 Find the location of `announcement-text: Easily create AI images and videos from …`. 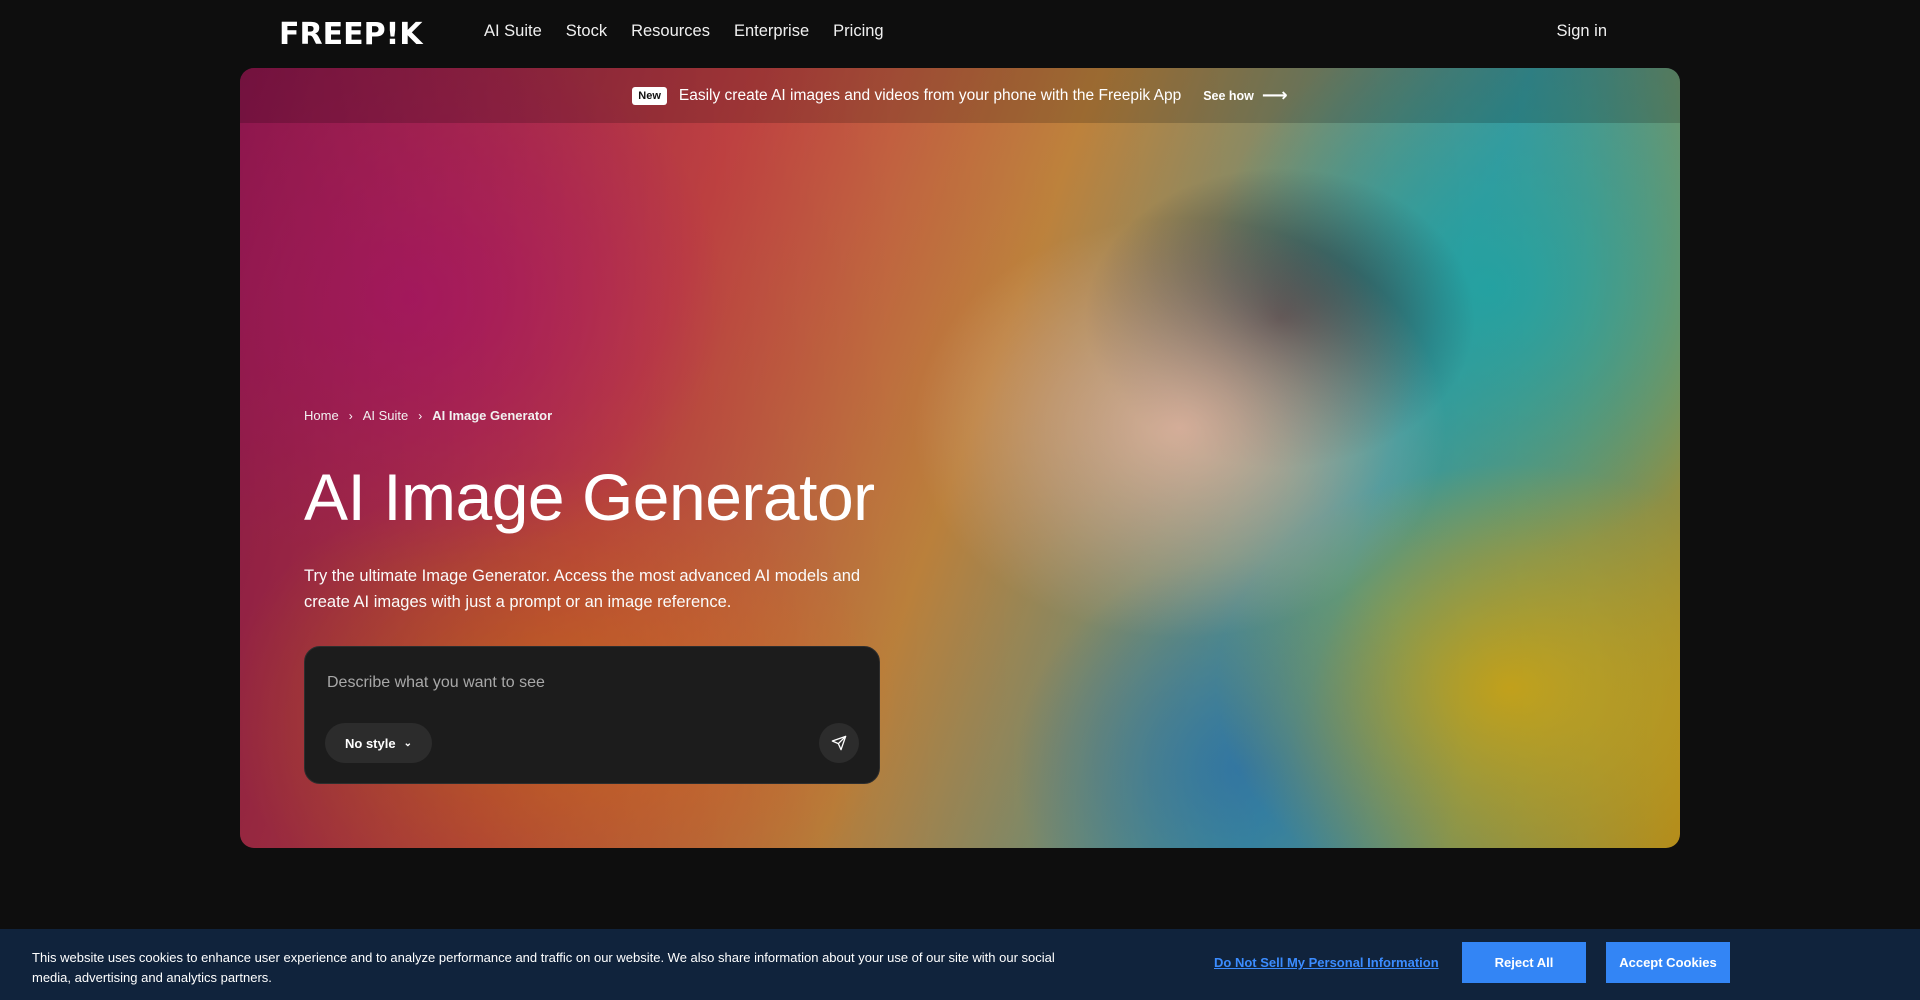

announcement-text: Easily create AI images and videos from … is located at coordinates (930, 95).